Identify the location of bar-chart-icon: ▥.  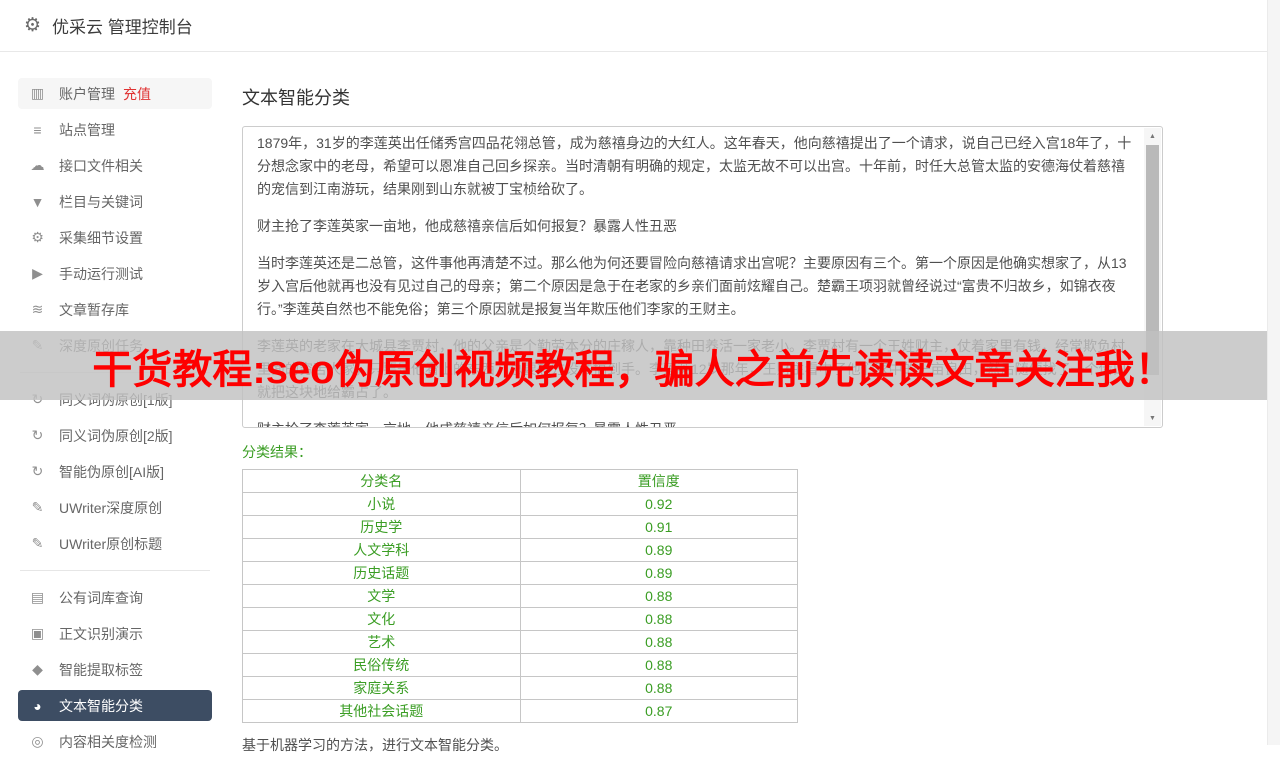
(37, 93).